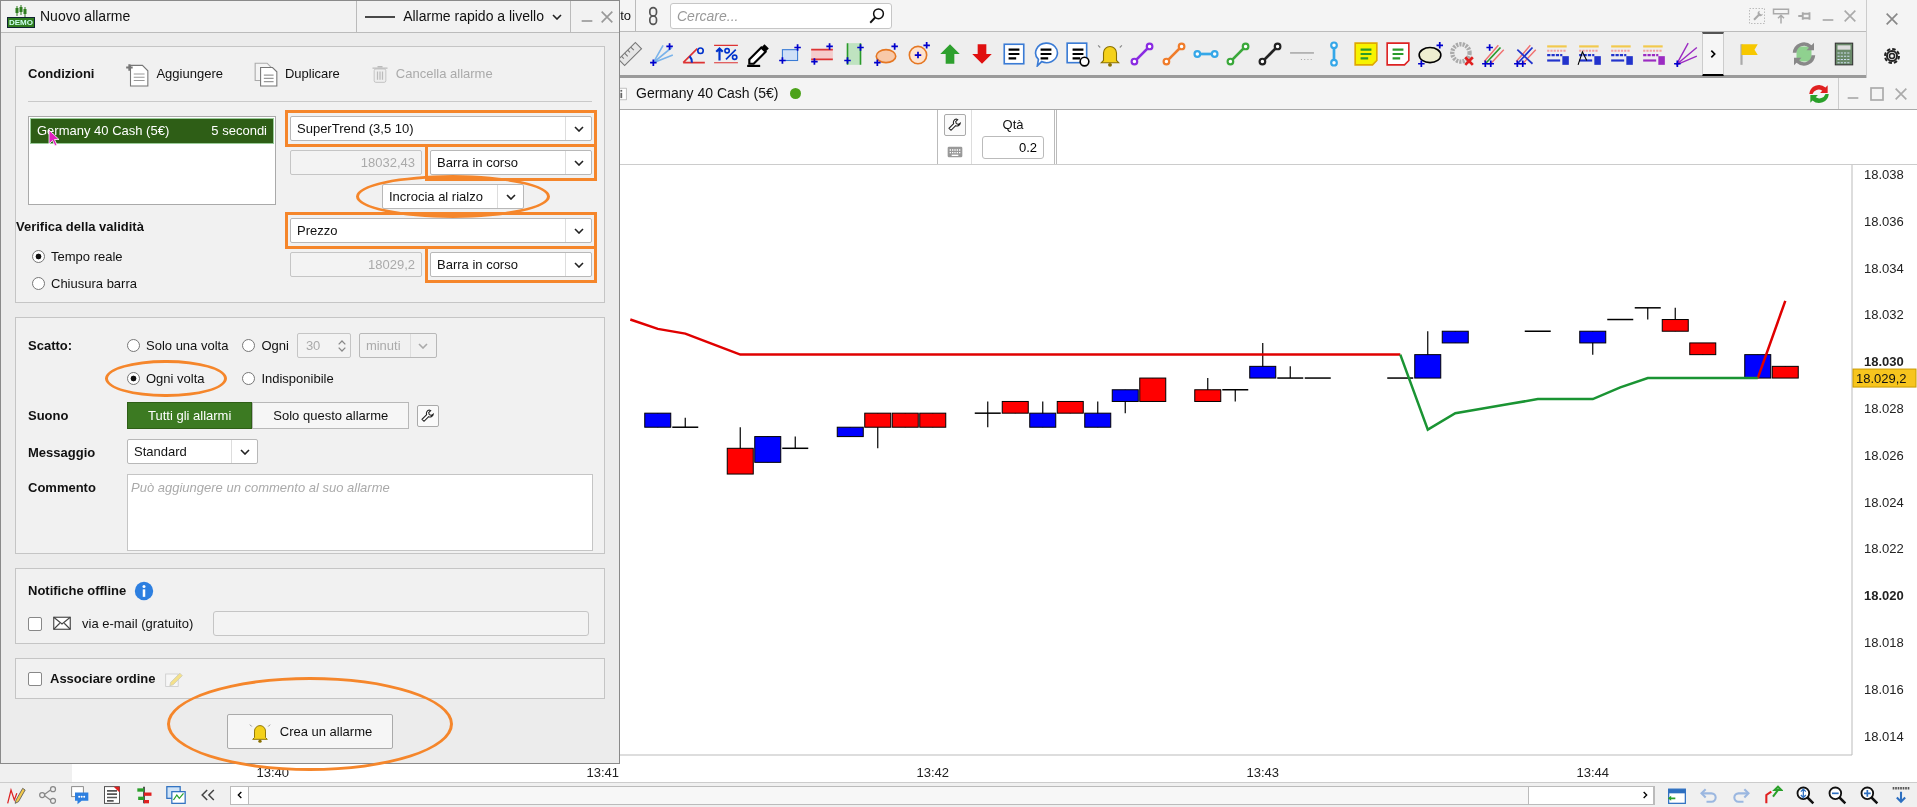 The image size is (1917, 807). What do you see at coordinates (1901, 795) in the screenshot?
I see `download-icon` at bounding box center [1901, 795].